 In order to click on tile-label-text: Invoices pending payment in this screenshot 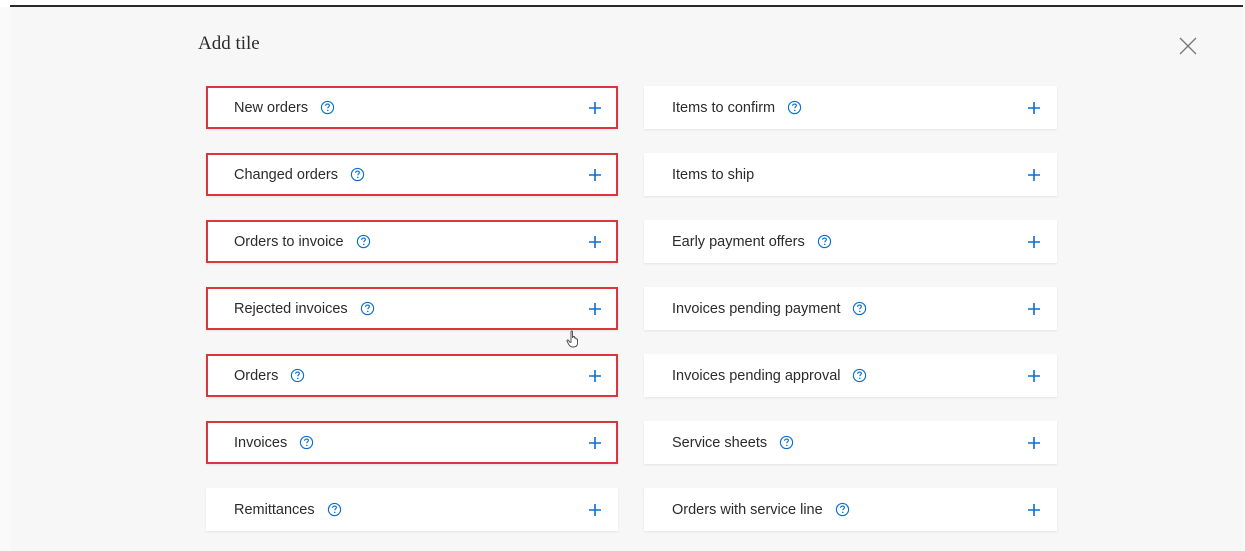, I will do `click(756, 308)`.